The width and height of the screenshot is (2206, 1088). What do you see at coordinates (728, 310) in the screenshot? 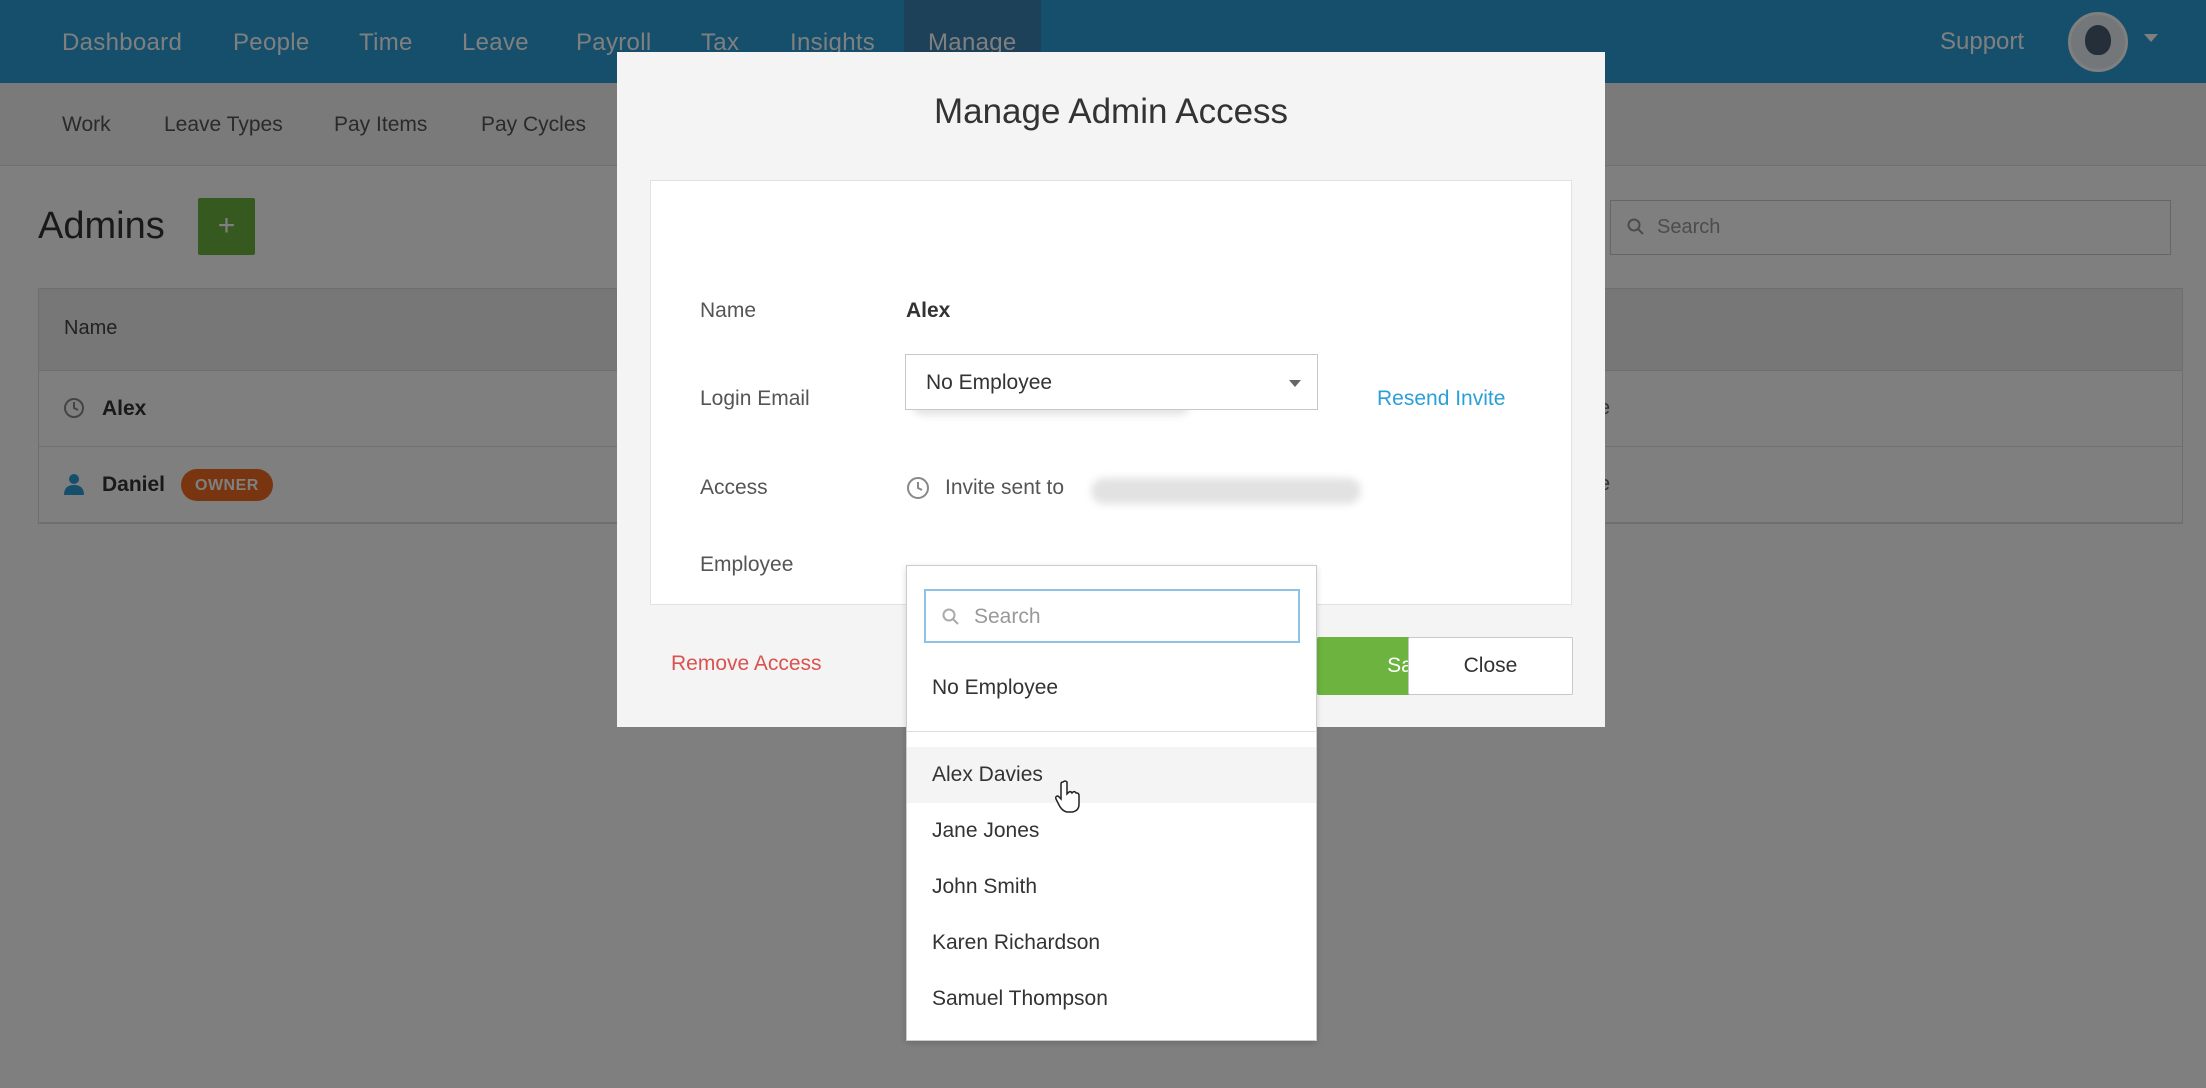
I see `name-label: Name` at bounding box center [728, 310].